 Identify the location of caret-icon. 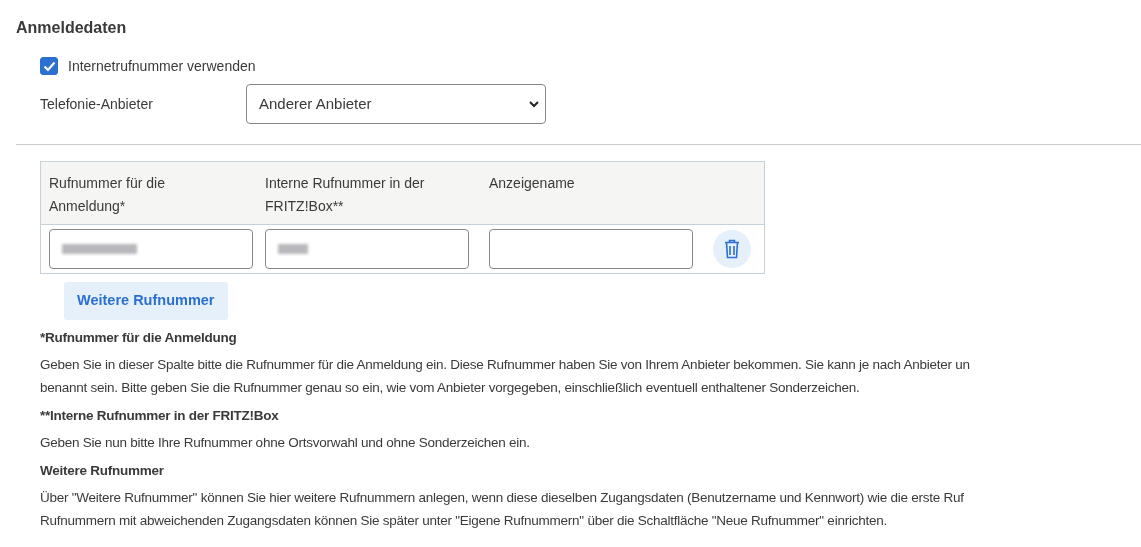
(534, 105).